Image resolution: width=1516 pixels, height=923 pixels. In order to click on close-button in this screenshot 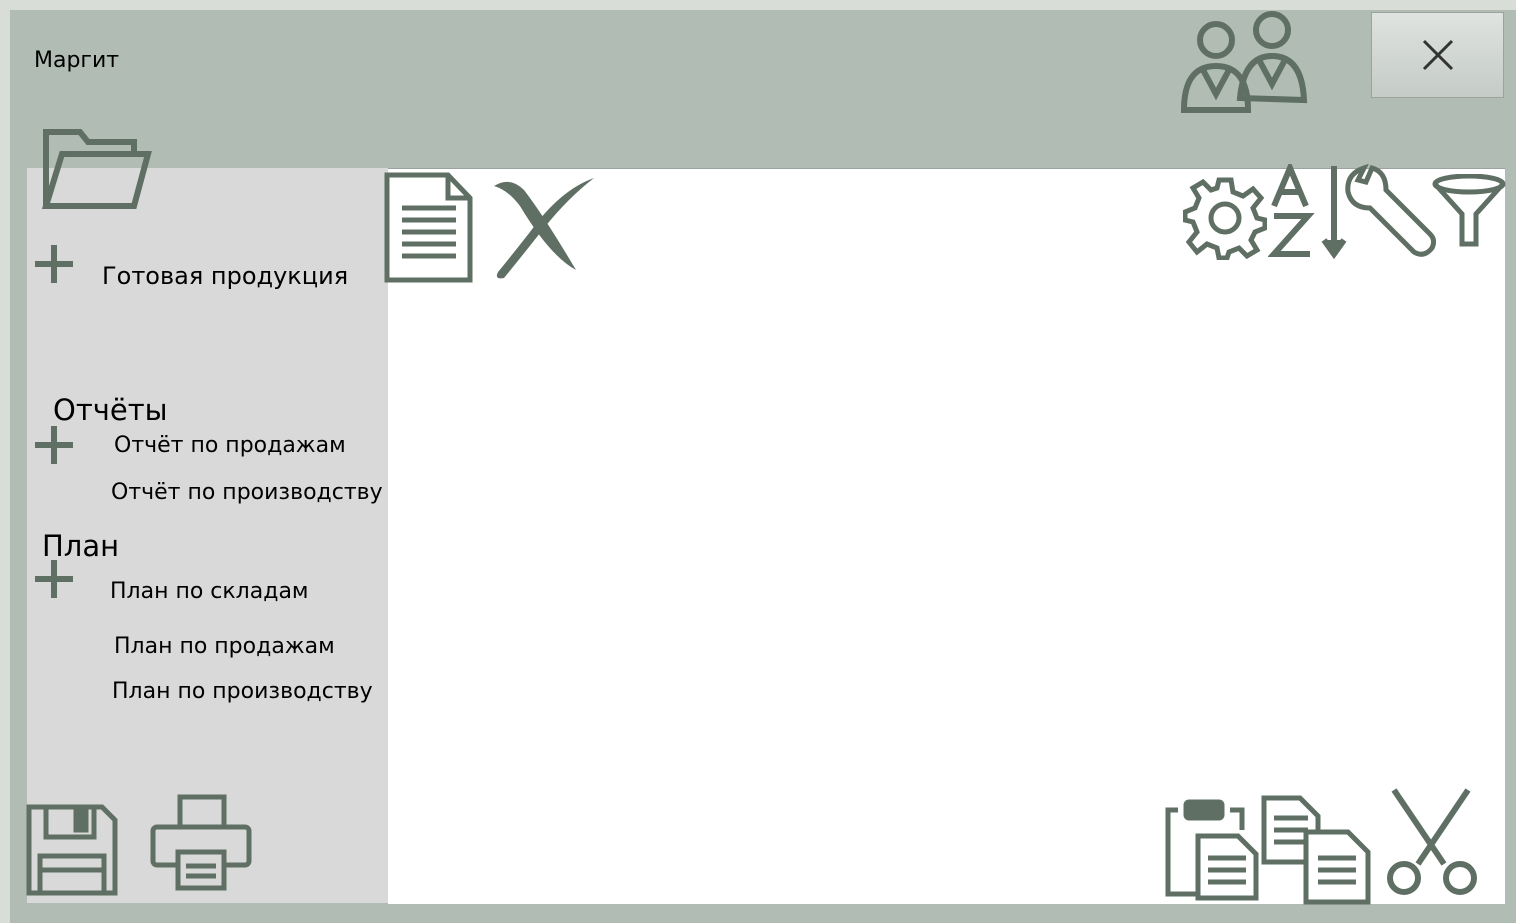, I will do `click(1437, 55)`.